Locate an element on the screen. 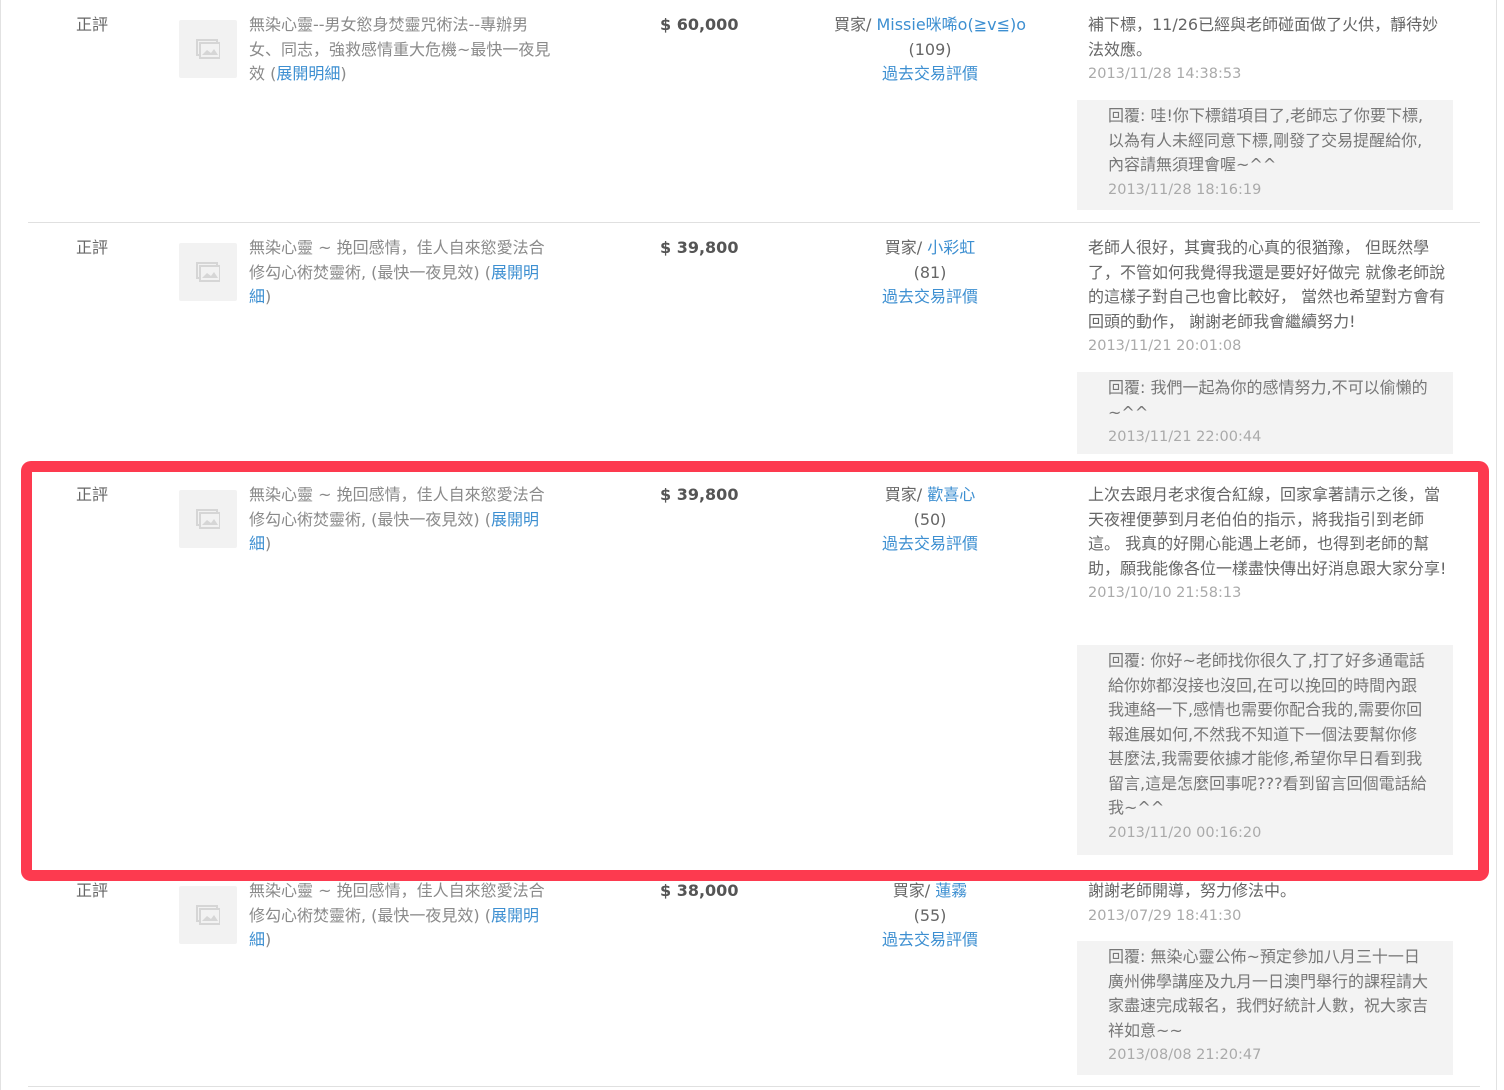 The height and width of the screenshot is (1090, 1504). buyer-score: (55) is located at coordinates (930, 915).